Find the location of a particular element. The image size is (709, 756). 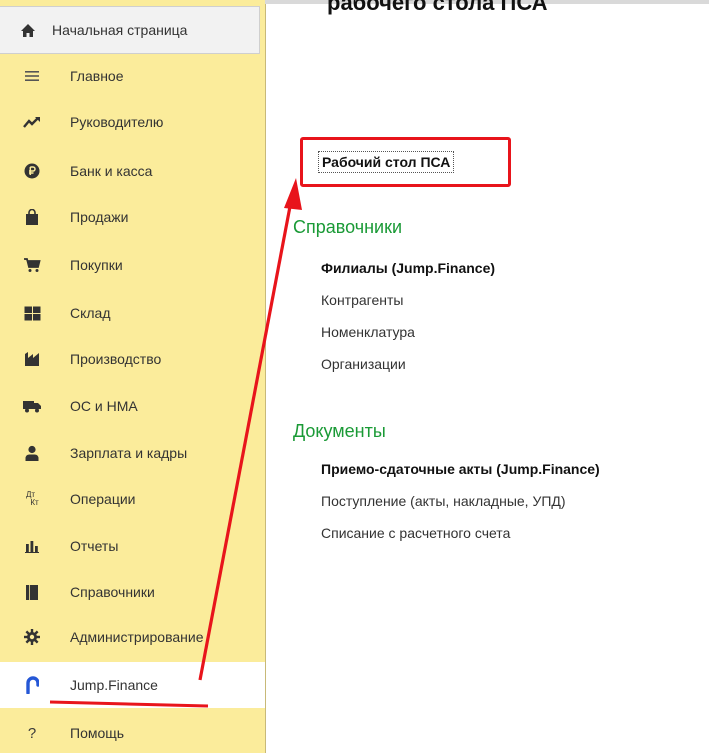

sidebar-item-fixed-assets: ОС и НМА is located at coordinates (132, 406).